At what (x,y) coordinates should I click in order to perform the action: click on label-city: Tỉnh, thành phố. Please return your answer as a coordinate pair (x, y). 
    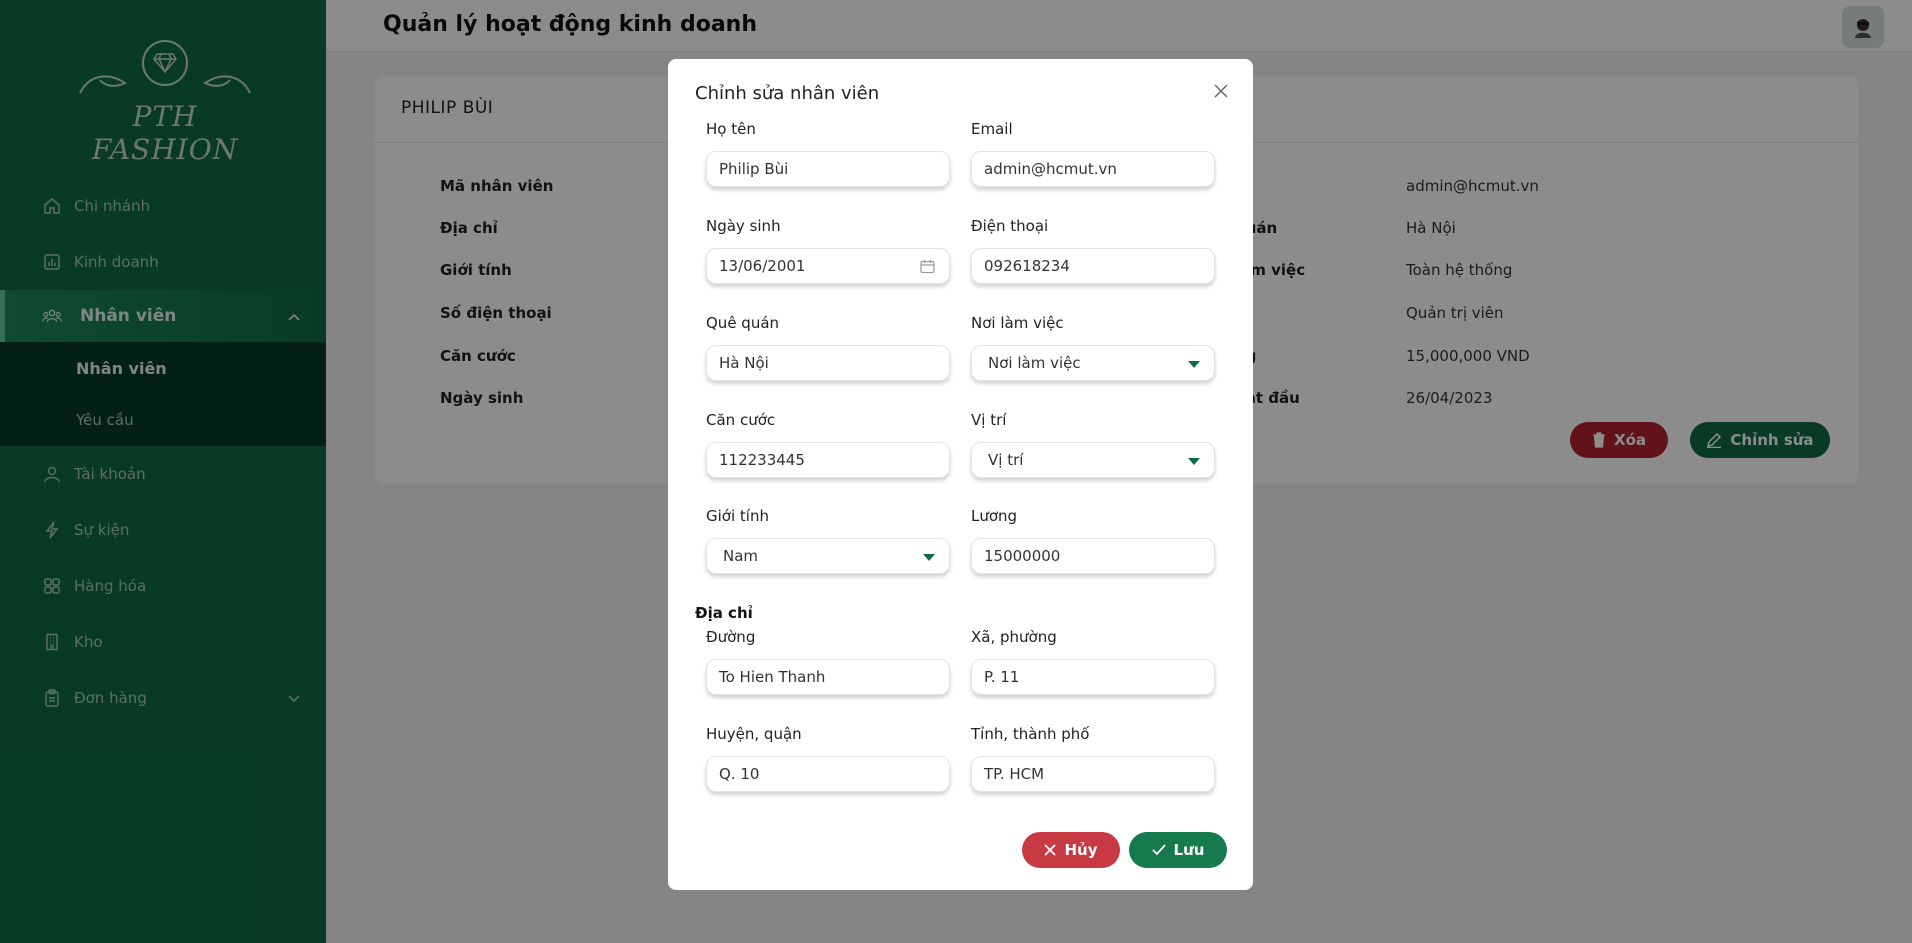
    Looking at the image, I should click on (1030, 734).